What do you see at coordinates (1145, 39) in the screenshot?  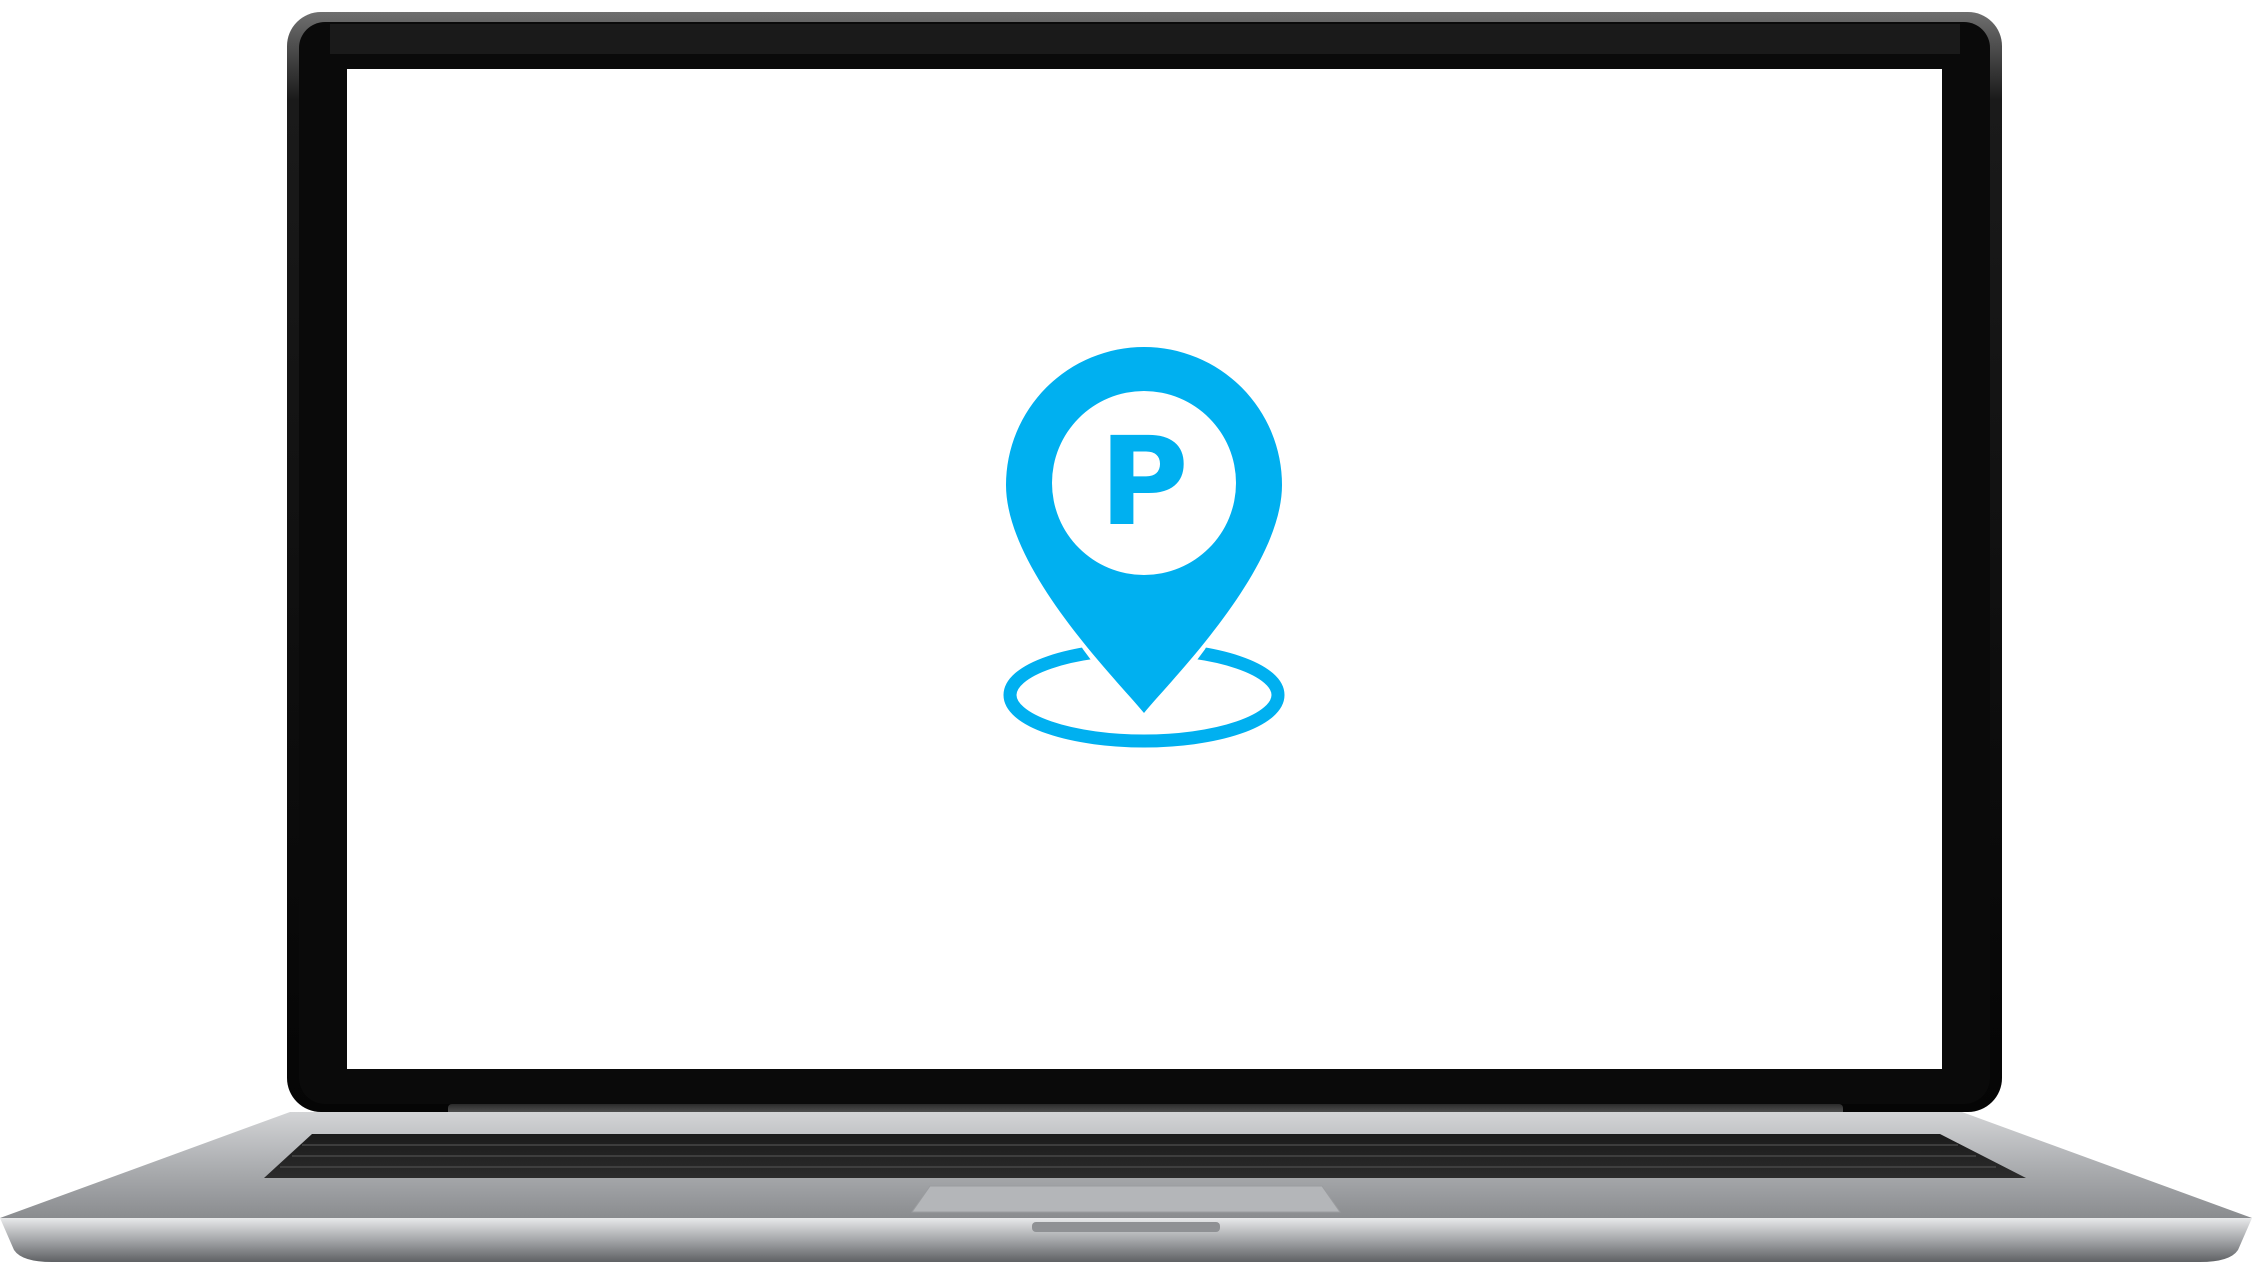 I see `bezel-glare` at bounding box center [1145, 39].